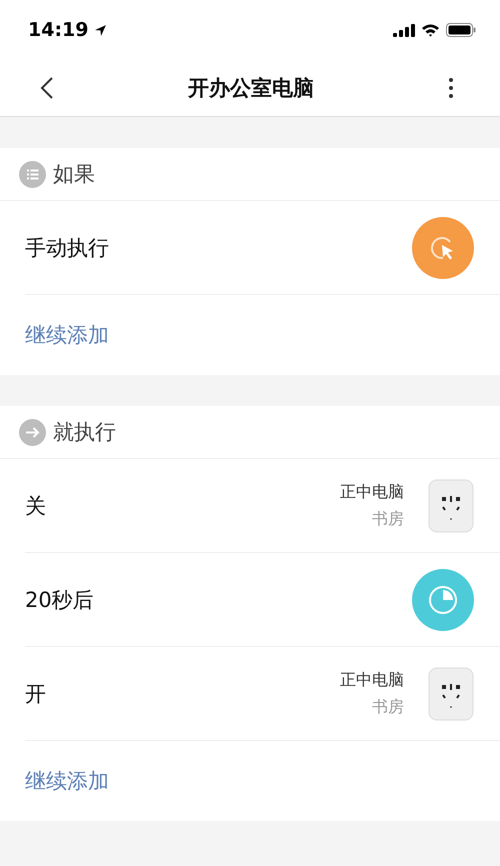 The width and height of the screenshot is (500, 866). What do you see at coordinates (84, 432) in the screenshot?
I see `section-title: 就执行` at bounding box center [84, 432].